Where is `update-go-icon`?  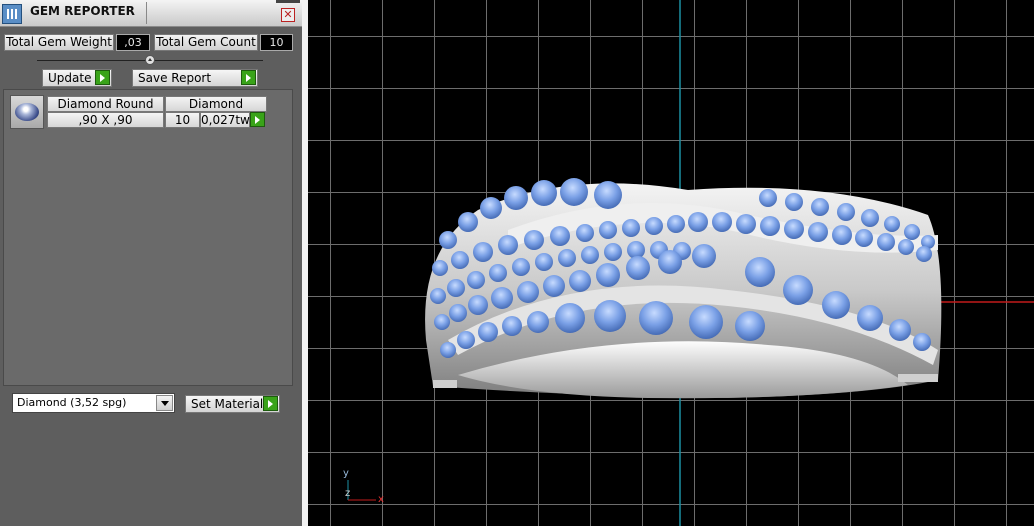
update-go-icon is located at coordinates (102, 77).